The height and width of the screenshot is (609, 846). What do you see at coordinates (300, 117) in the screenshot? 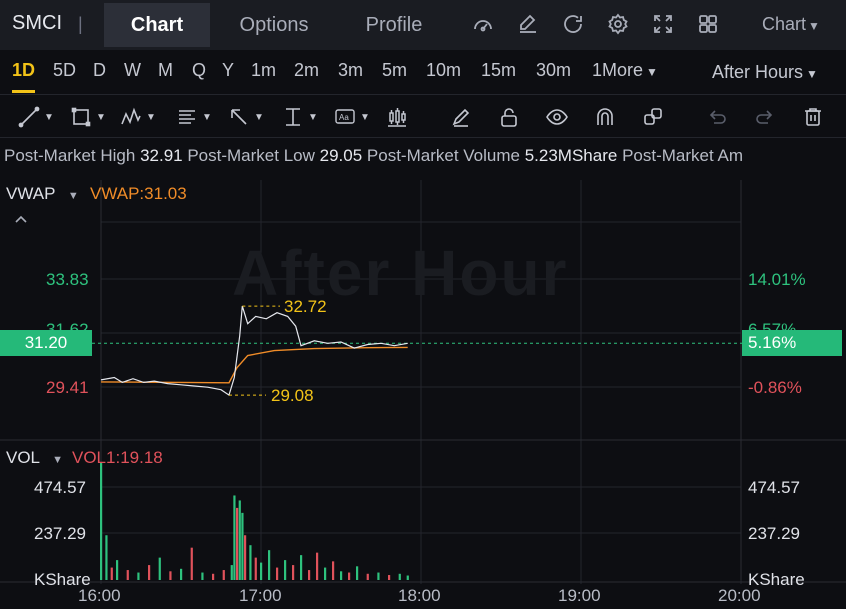
I see `measure-tool-icon: ▼` at bounding box center [300, 117].